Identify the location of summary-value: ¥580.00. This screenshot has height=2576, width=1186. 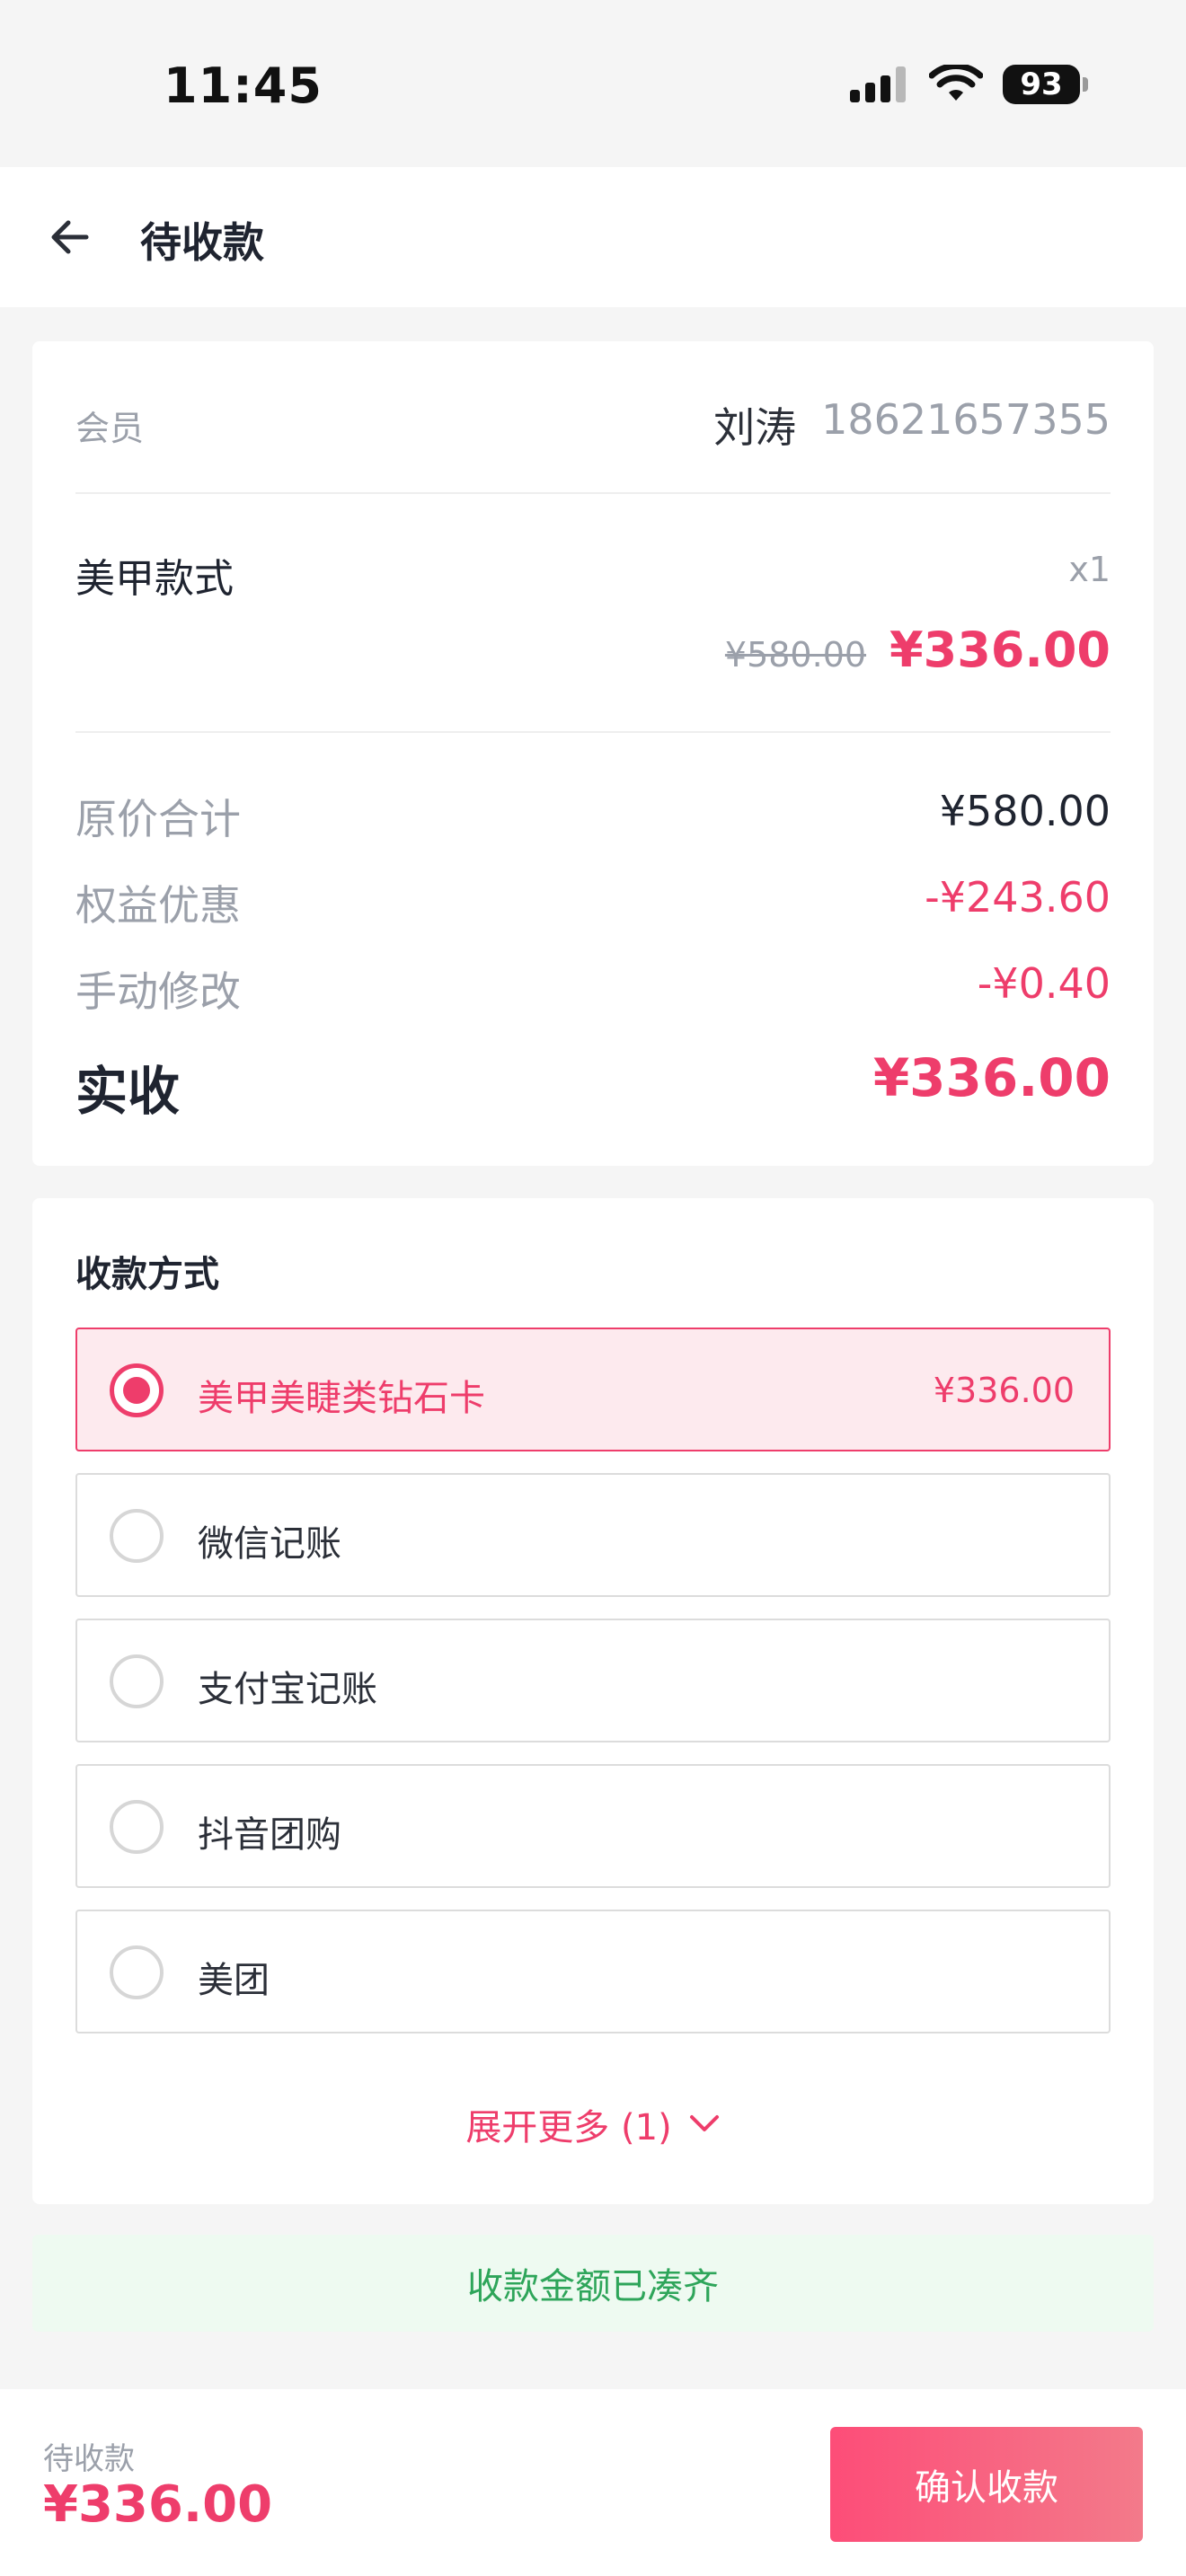
(1025, 811).